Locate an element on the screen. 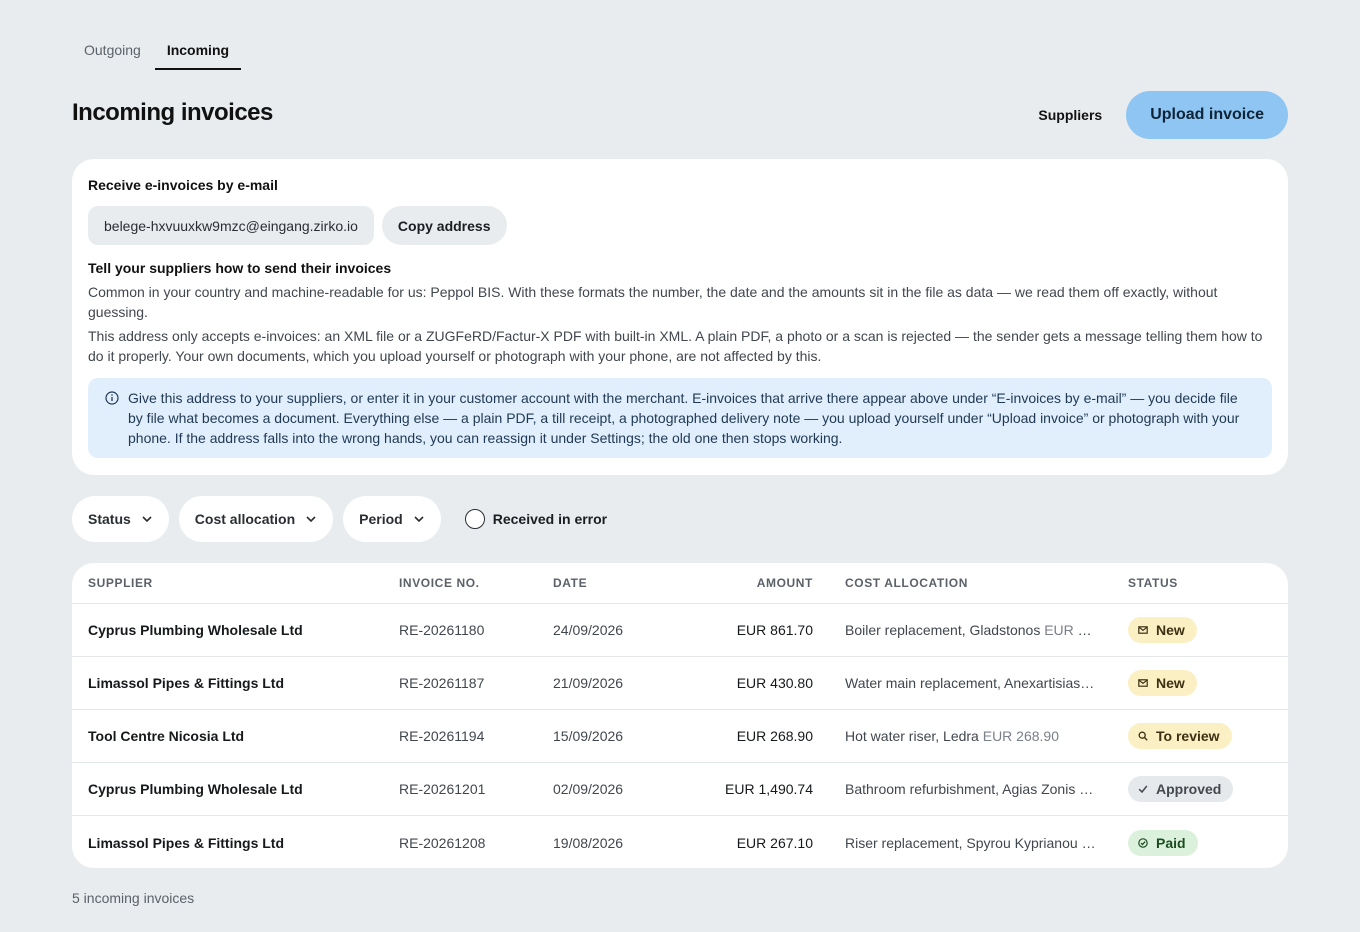  header-cost-allocation: COST ALLOCATION is located at coordinates (971, 583).